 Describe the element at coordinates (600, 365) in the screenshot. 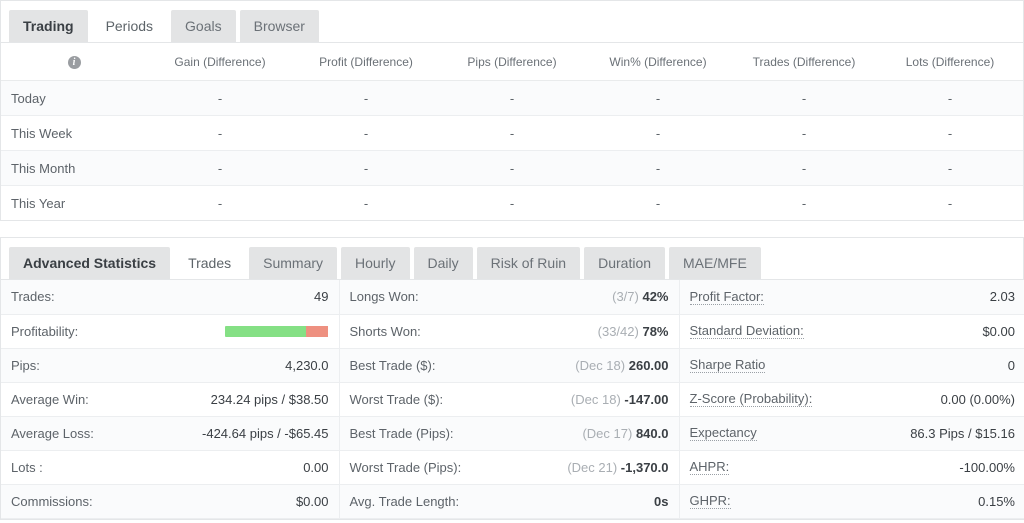

I see `stat-sub-best-trade-dollars: (Dec 18)` at that location.